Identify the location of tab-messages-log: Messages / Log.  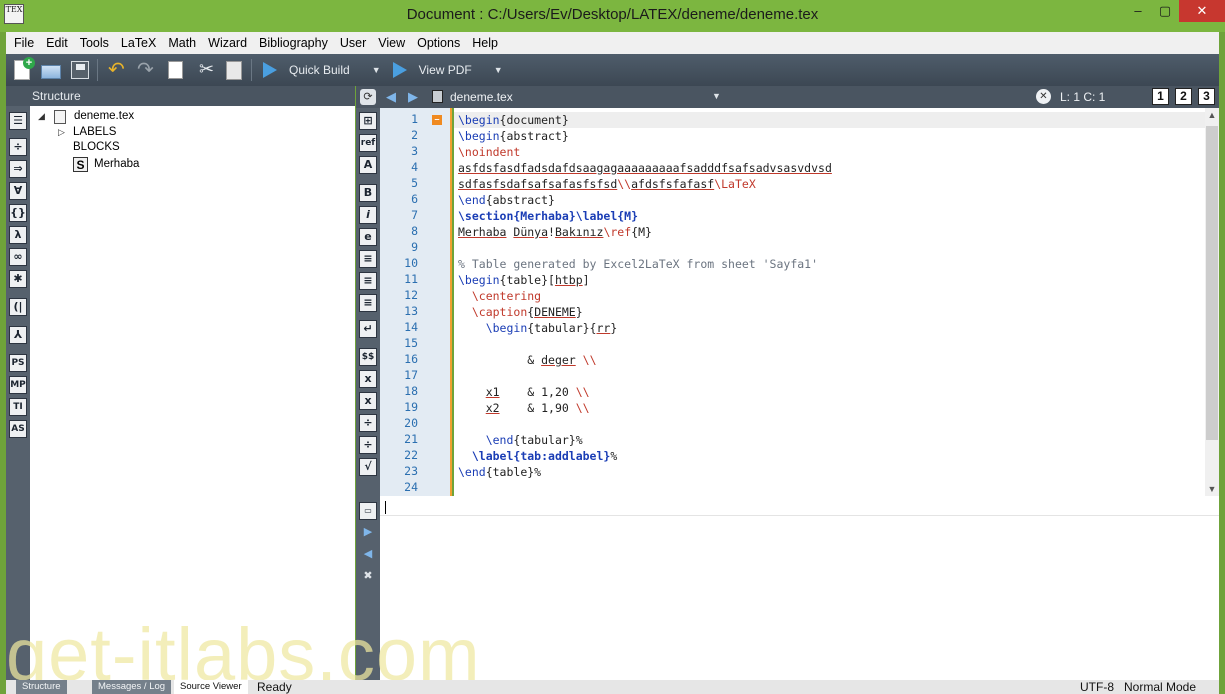
(132, 687).